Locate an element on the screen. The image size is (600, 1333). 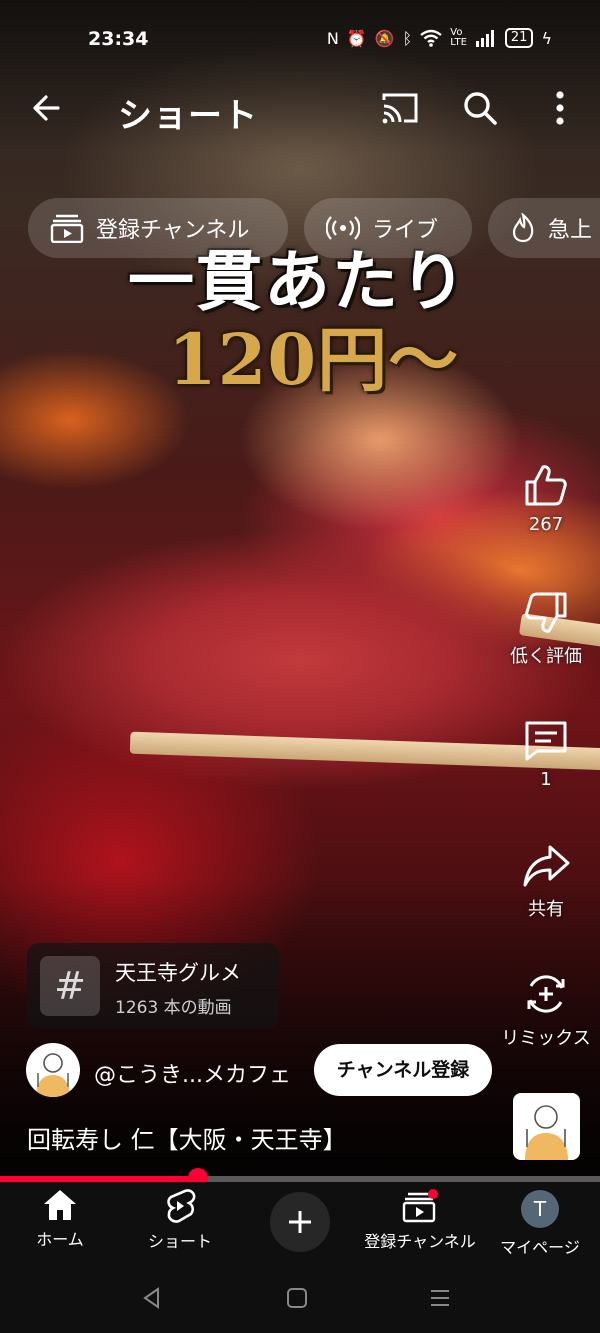
nav-mypage: T マイページ is located at coordinates (537, 1223).